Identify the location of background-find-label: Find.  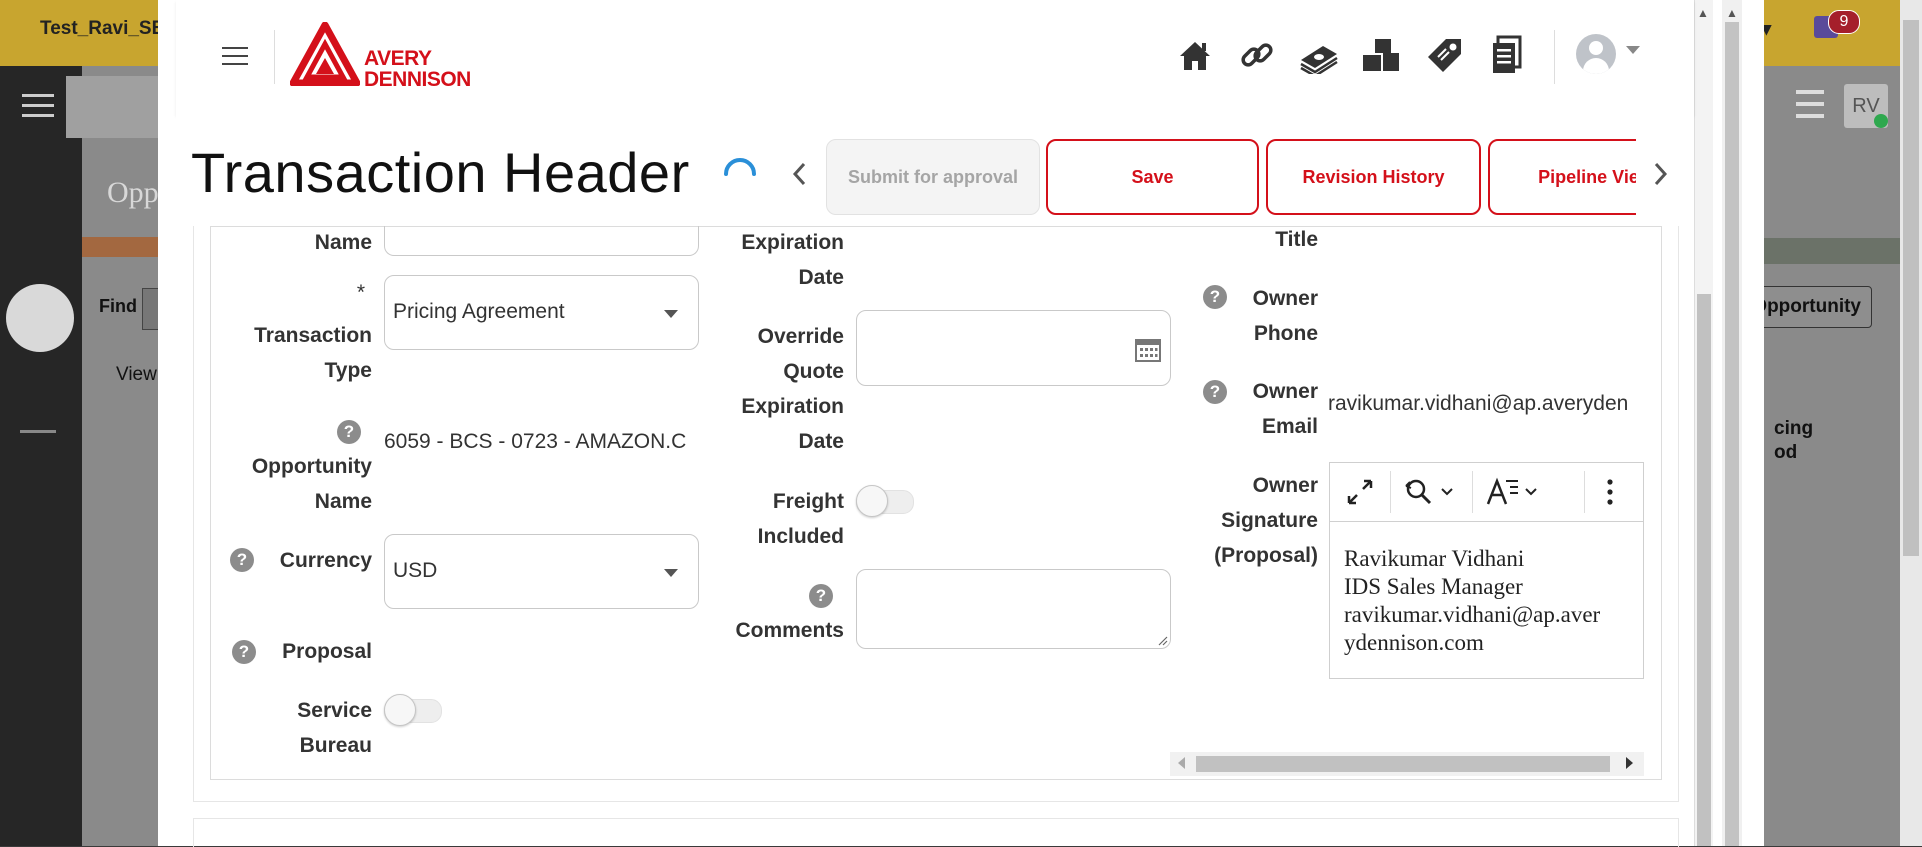
(118, 306).